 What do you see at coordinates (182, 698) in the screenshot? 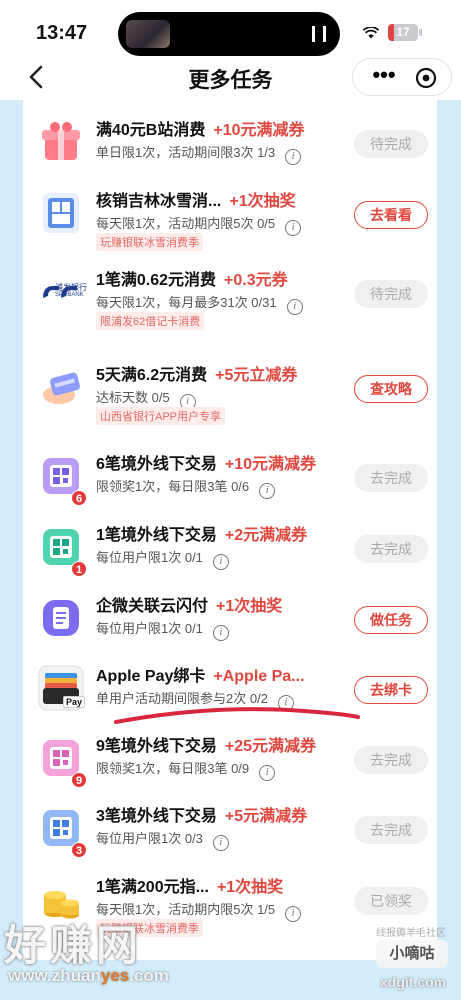
I see `task-description: 单用户活动期间限参与2次 0/2` at bounding box center [182, 698].